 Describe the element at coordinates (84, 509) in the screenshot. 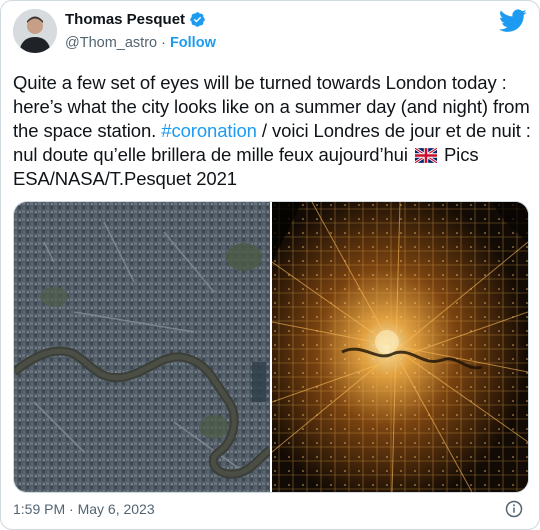

I see `tweet-timestamp: 1:59 PM · May 6, 2023` at that location.